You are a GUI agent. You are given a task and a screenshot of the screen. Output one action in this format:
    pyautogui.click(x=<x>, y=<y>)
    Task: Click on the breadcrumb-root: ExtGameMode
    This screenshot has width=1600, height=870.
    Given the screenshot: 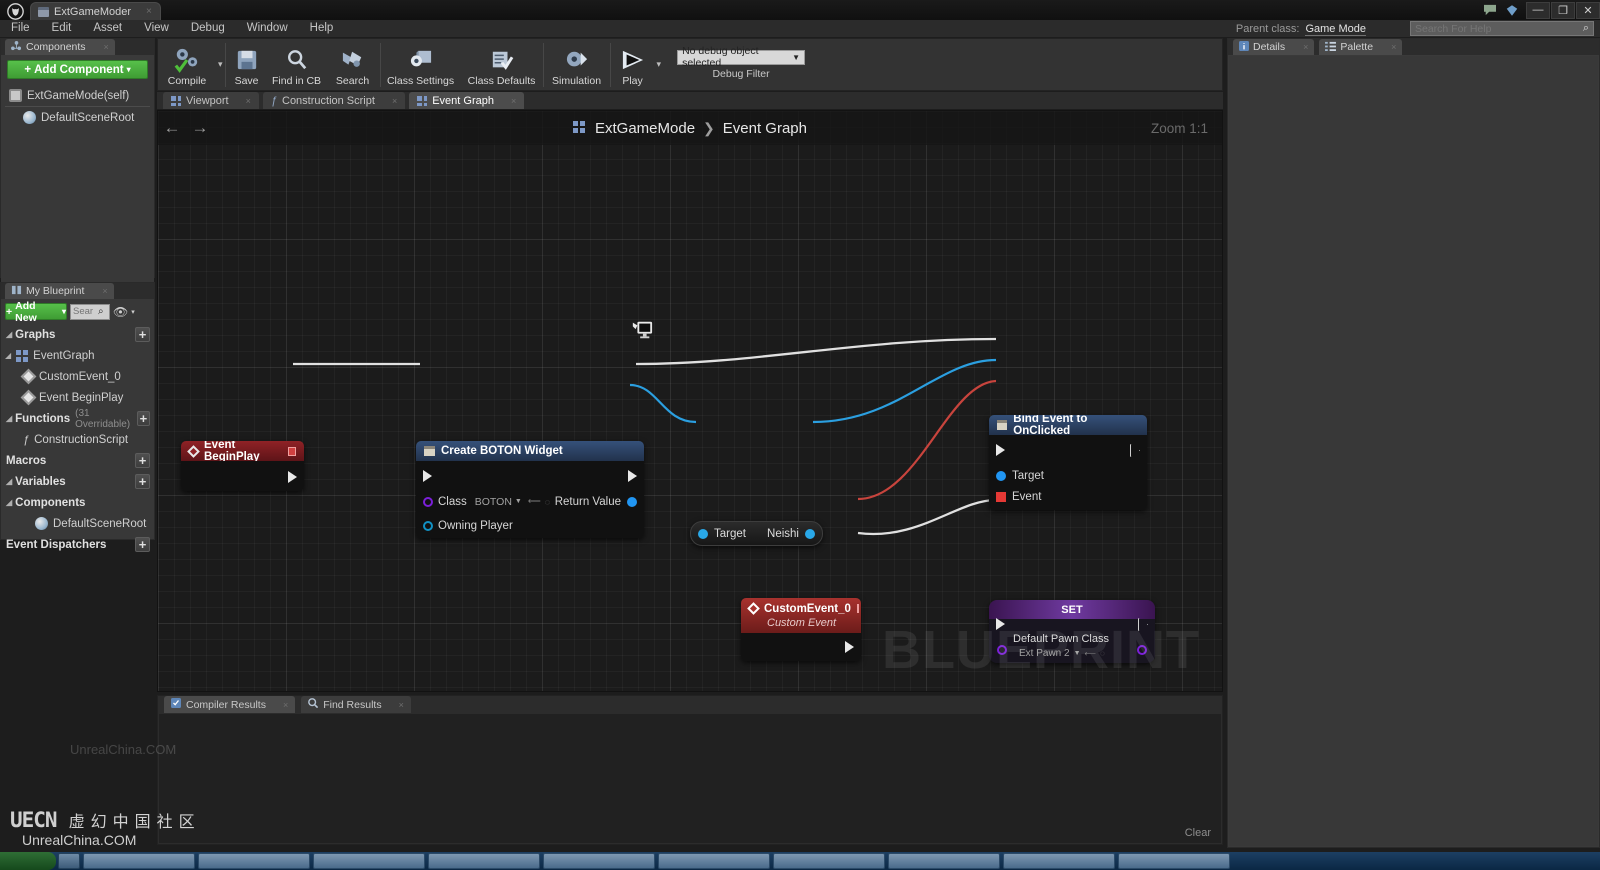 What is the action you would take?
    pyautogui.click(x=645, y=128)
    